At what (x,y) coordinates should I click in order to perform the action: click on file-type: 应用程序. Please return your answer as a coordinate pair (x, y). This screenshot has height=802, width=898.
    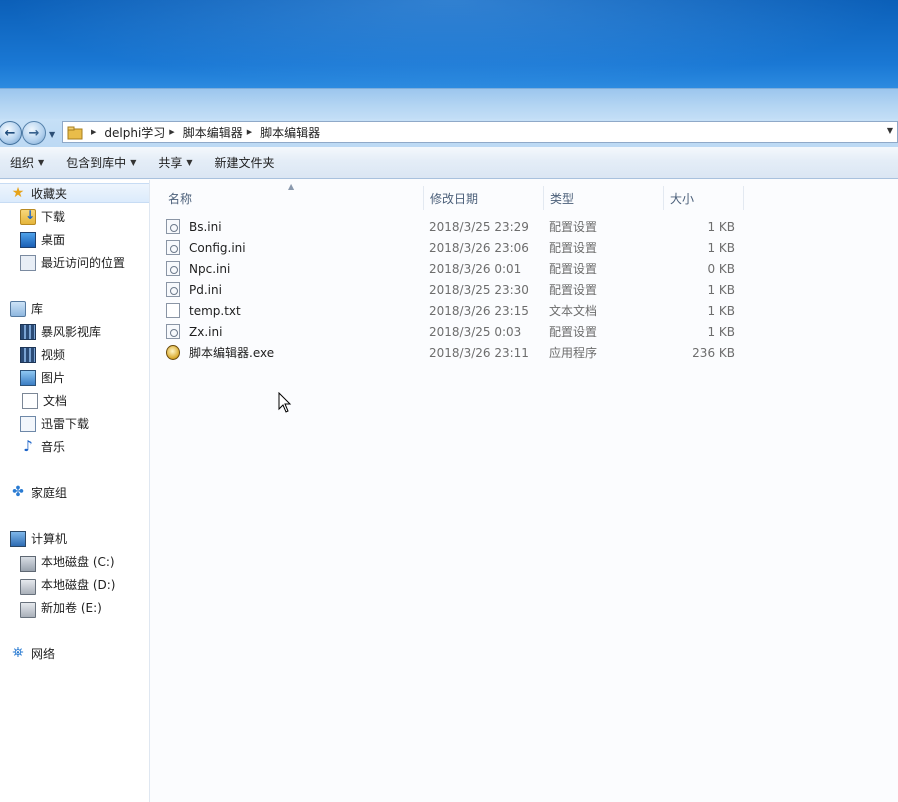
    Looking at the image, I should click on (573, 353).